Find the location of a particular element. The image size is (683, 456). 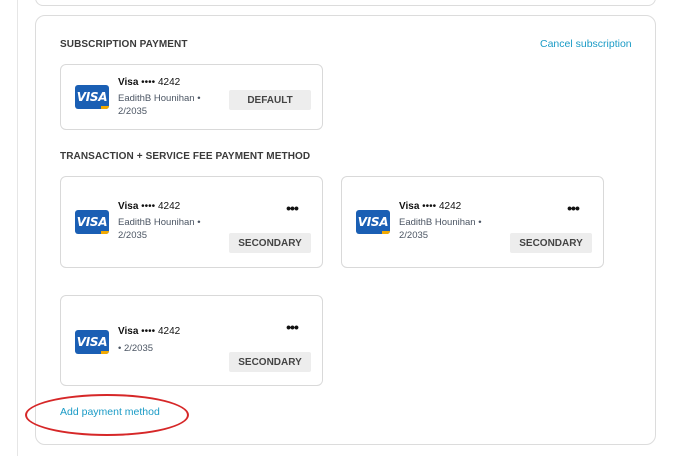

card-holder-expiry: • 2/2035 is located at coordinates (136, 348).